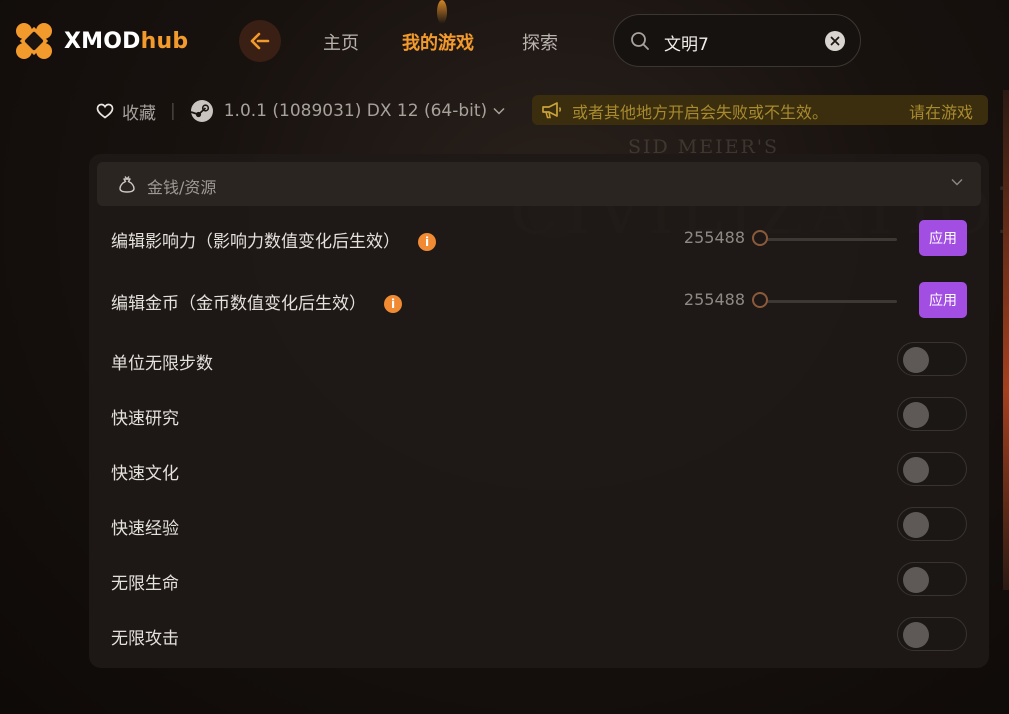  What do you see at coordinates (341, 42) in the screenshot?
I see `nav-home: 主页` at bounding box center [341, 42].